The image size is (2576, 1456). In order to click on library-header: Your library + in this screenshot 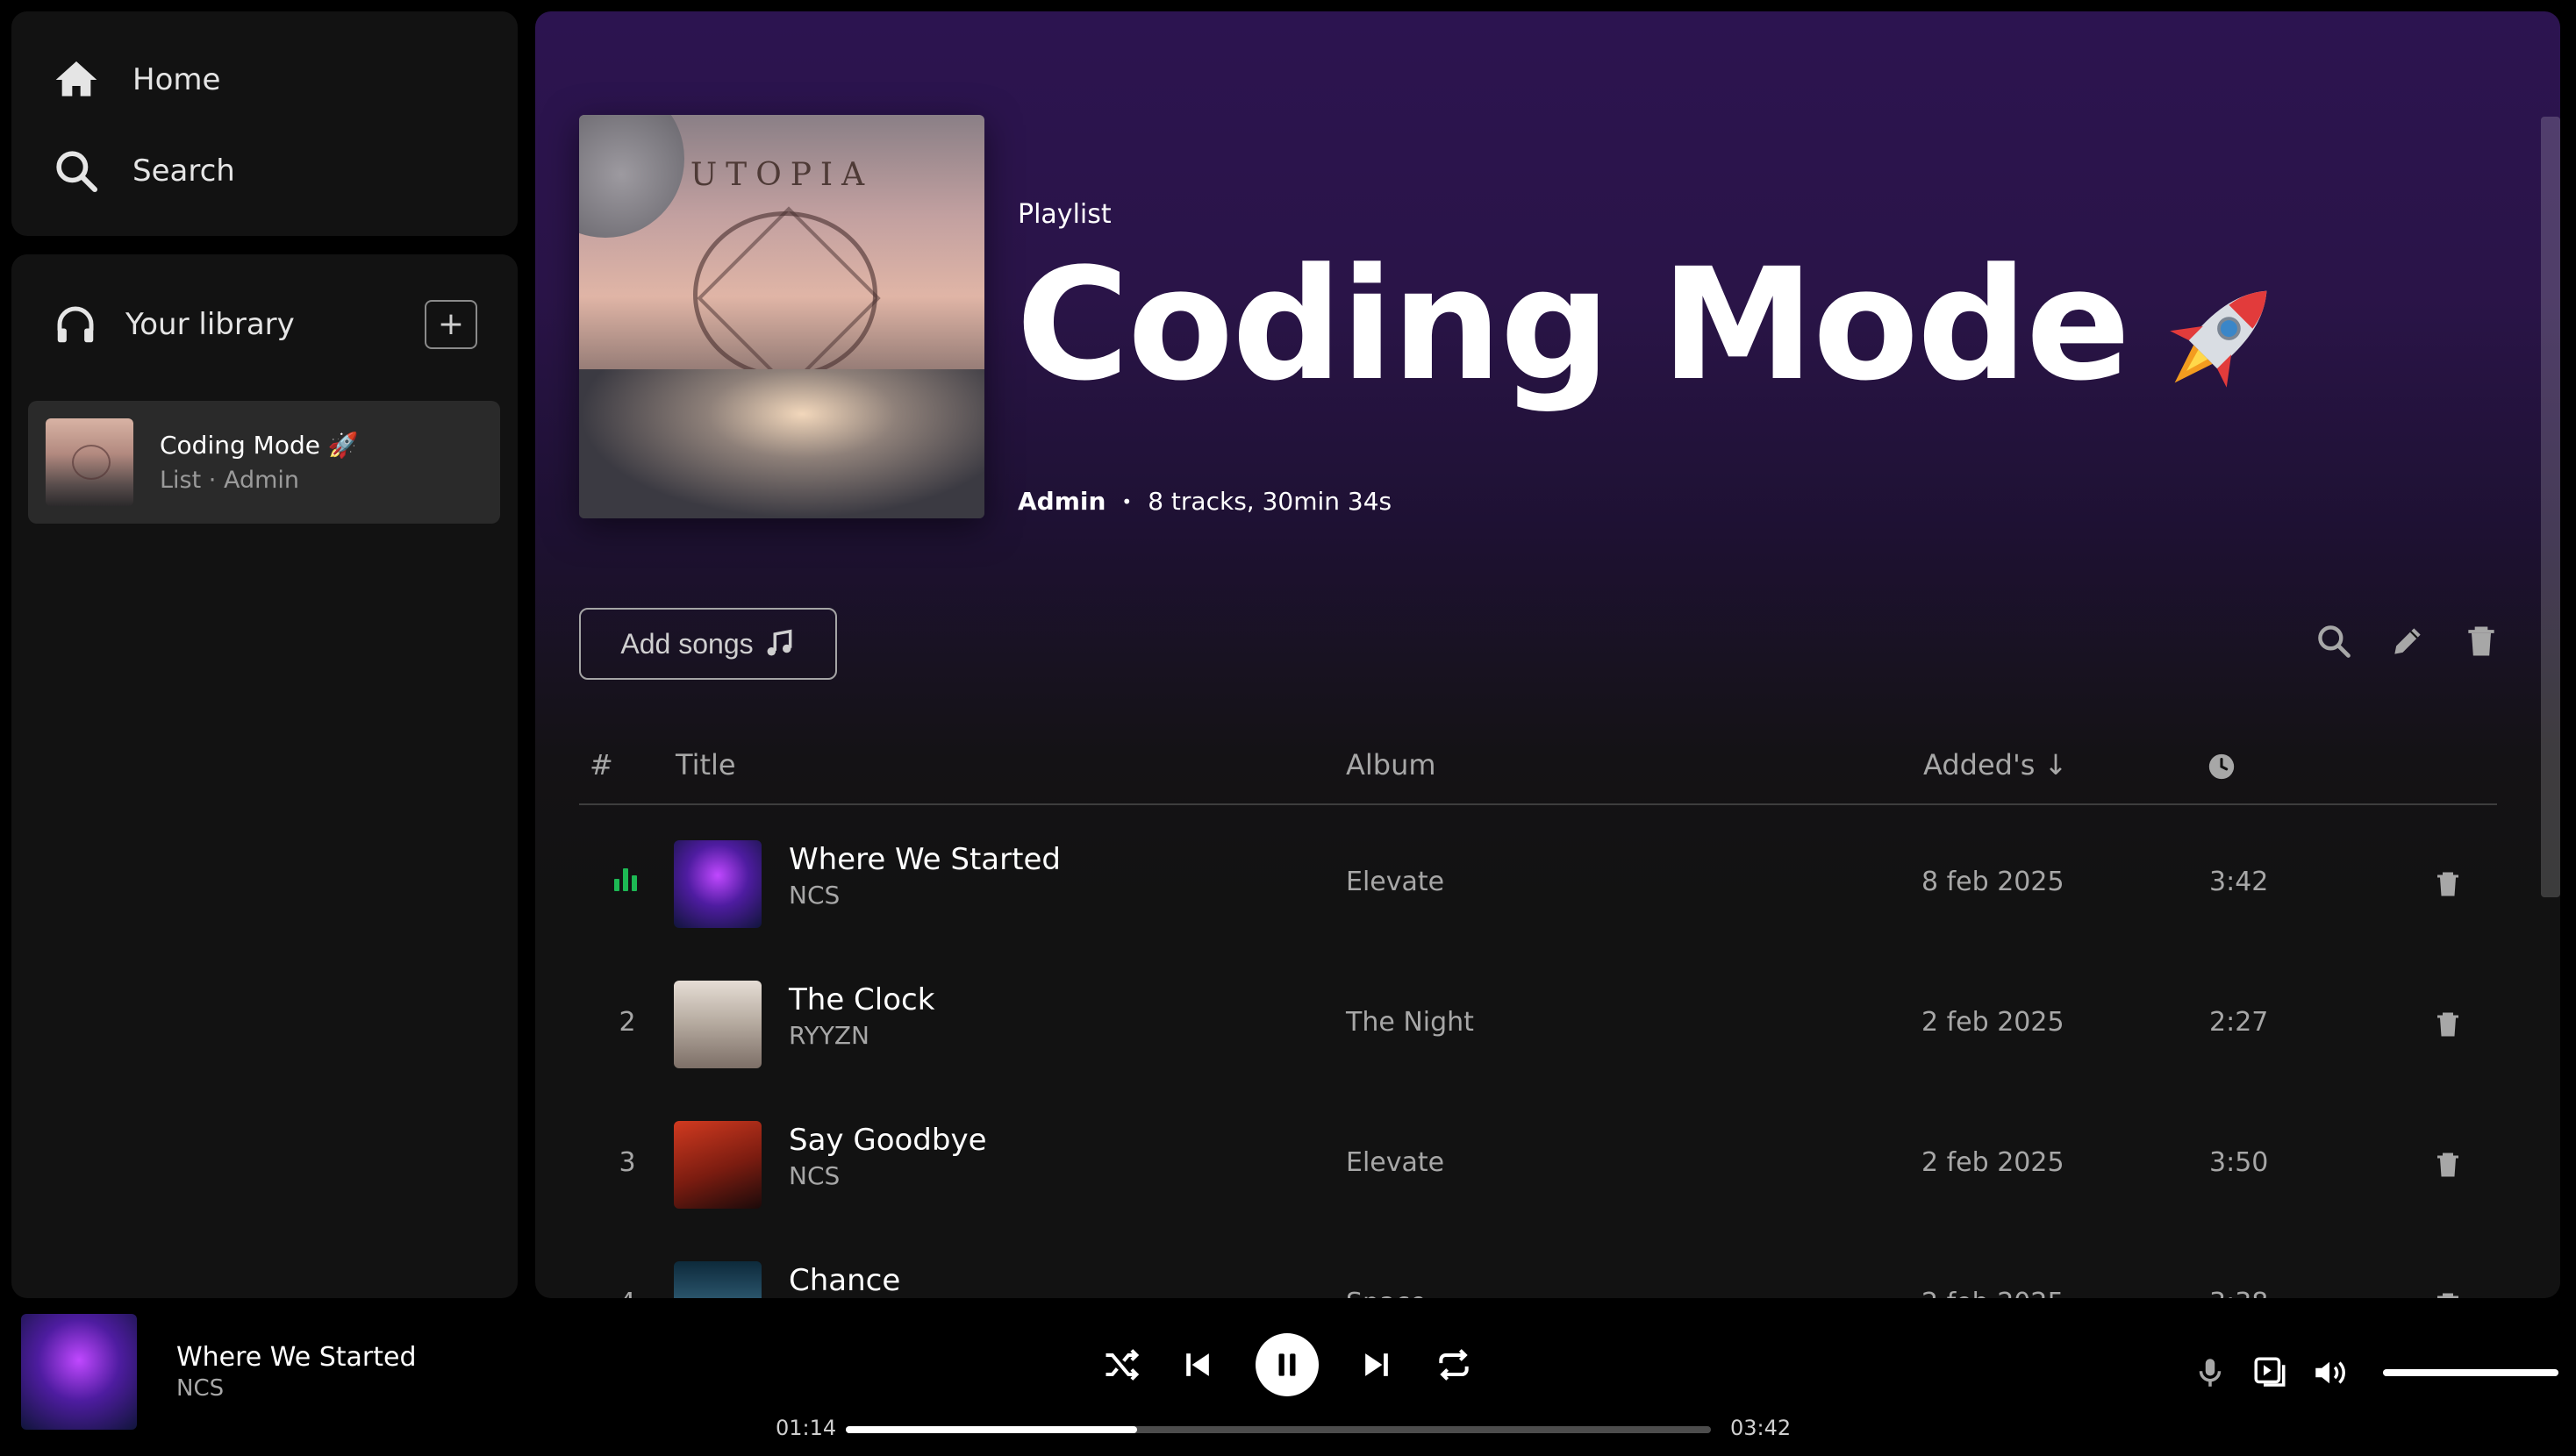, I will do `click(264, 324)`.